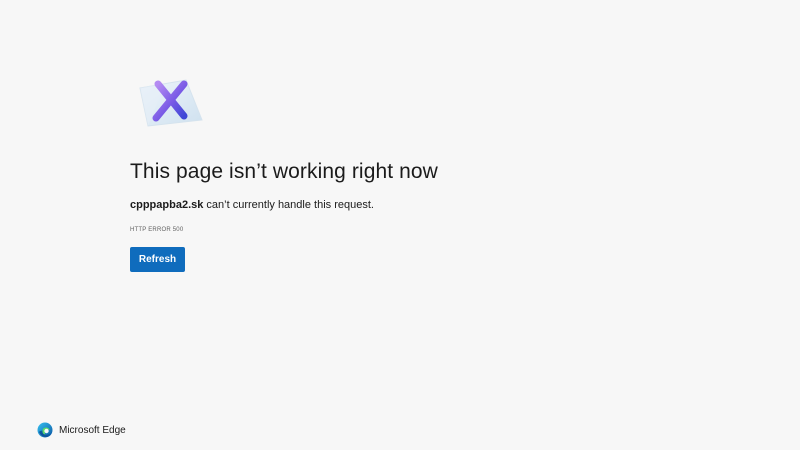 The width and height of the screenshot is (800, 450). I want to click on browser-brand: Microsoft Edge, so click(81, 430).